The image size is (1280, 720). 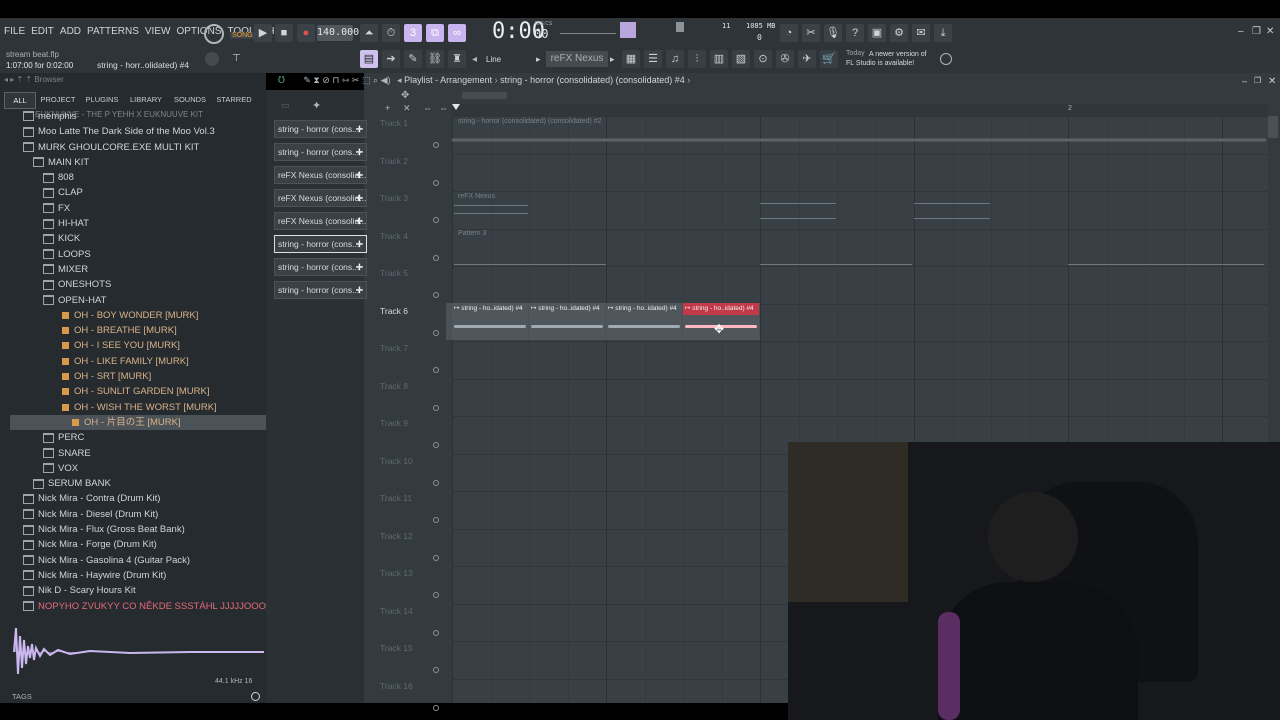 I want to click on browser-tab-starred: STARRED, so click(x=234, y=100).